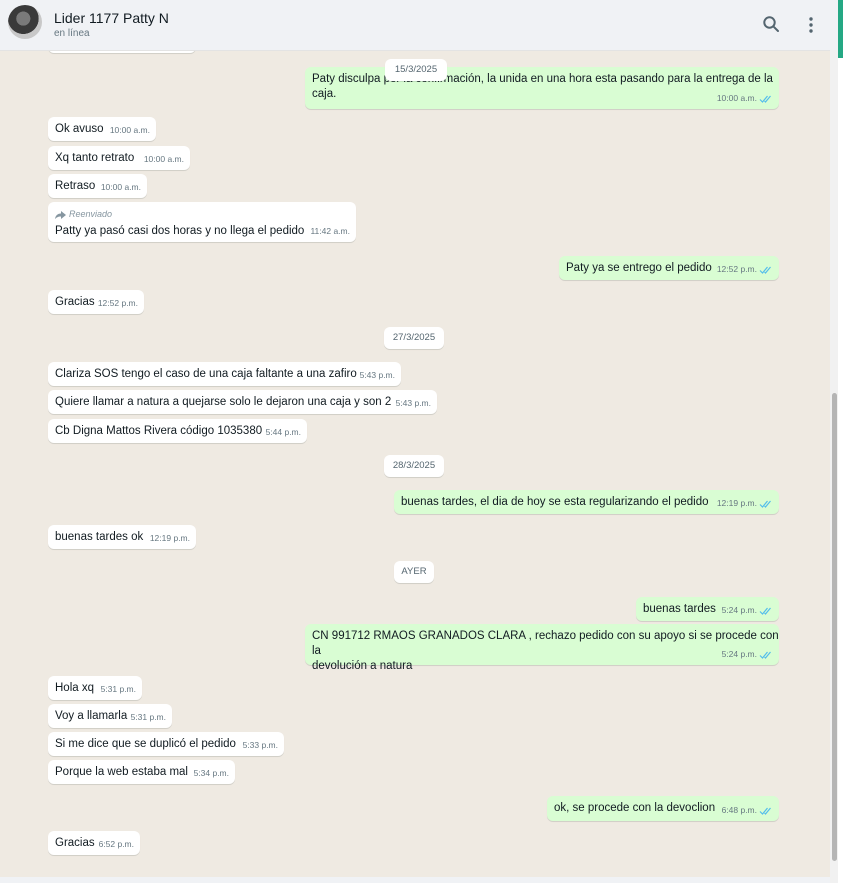  I want to click on message-time: 6:52 p.m., so click(116, 844).